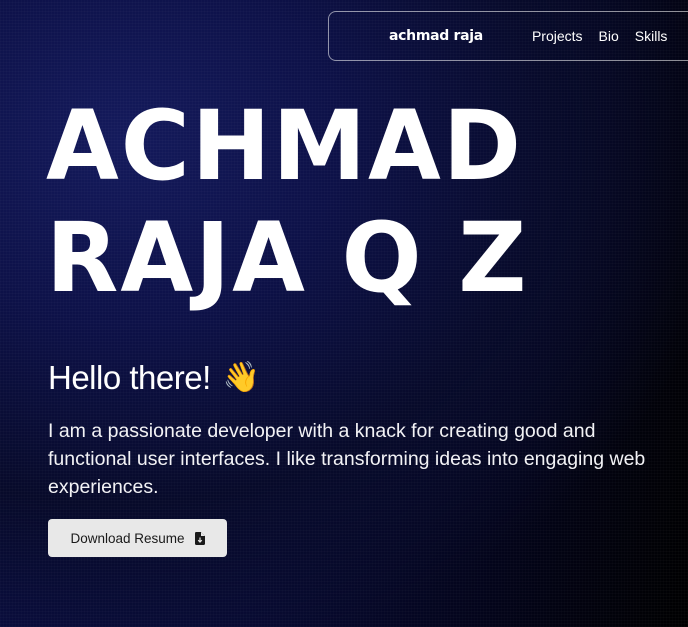 Image resolution: width=688 pixels, height=627 pixels. What do you see at coordinates (129, 377) in the screenshot?
I see `greeting-text: Hello there!` at bounding box center [129, 377].